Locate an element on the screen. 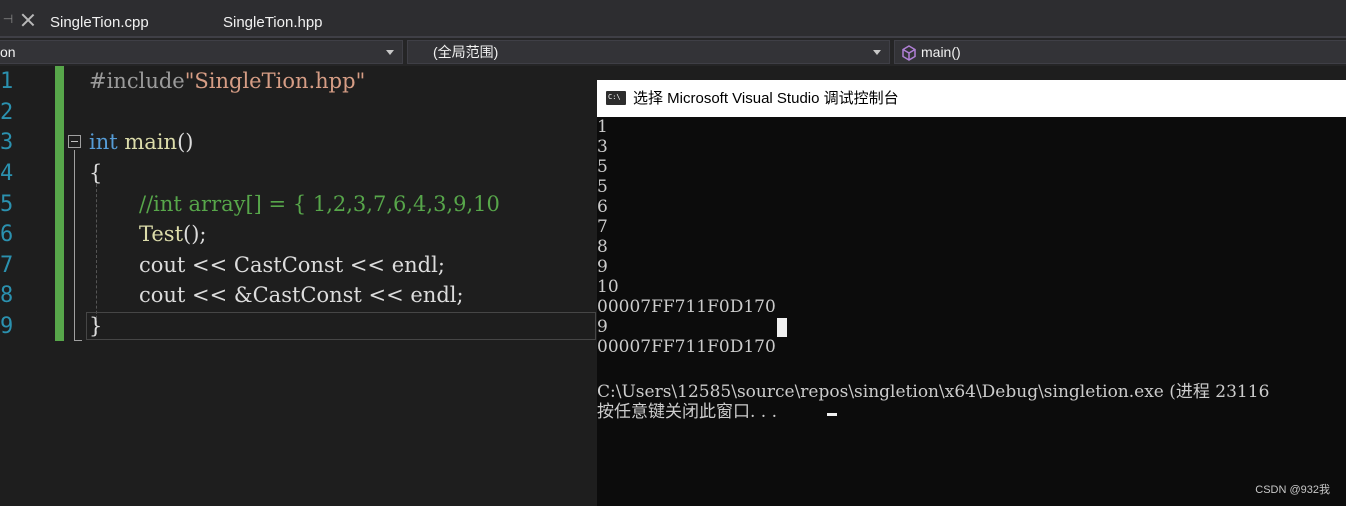 This screenshot has width=1346, height=506. line-number: 3 is located at coordinates (7, 142).